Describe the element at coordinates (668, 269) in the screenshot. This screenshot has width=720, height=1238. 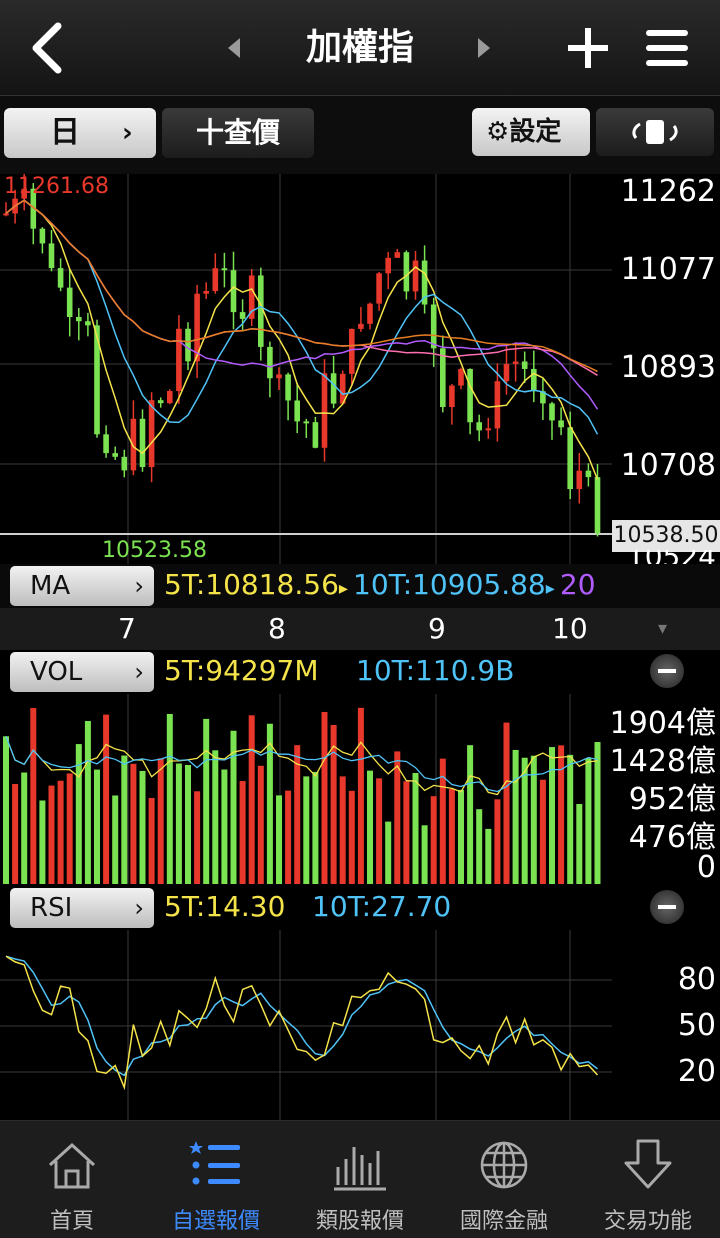
I see `price-y-tick: 11077` at that location.